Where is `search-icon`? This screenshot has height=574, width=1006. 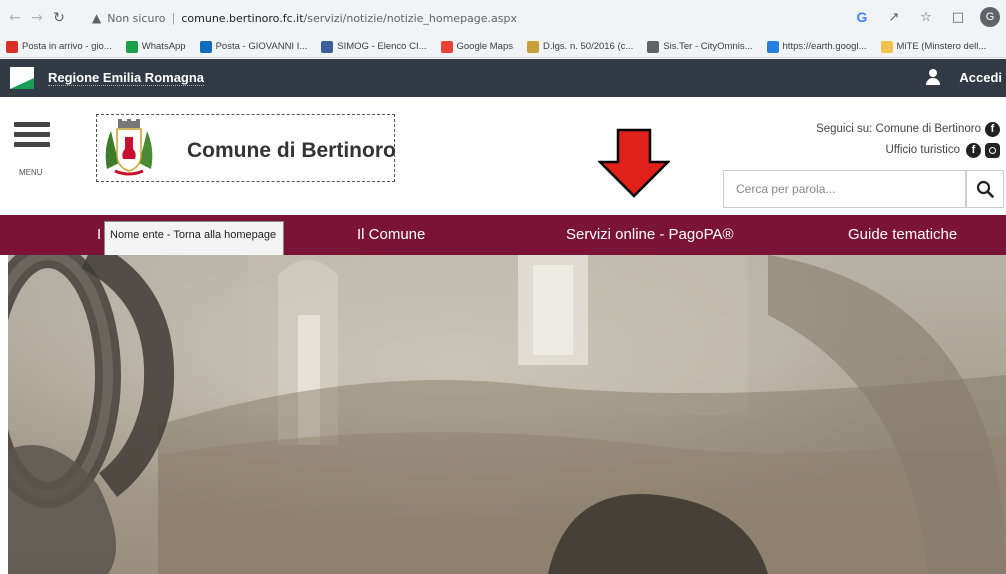
search-icon is located at coordinates (985, 189).